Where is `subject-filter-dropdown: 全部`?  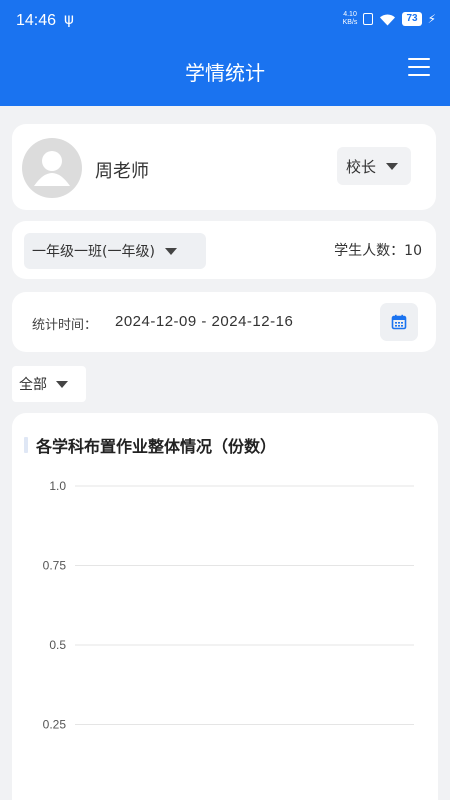 subject-filter-dropdown: 全部 is located at coordinates (49, 384).